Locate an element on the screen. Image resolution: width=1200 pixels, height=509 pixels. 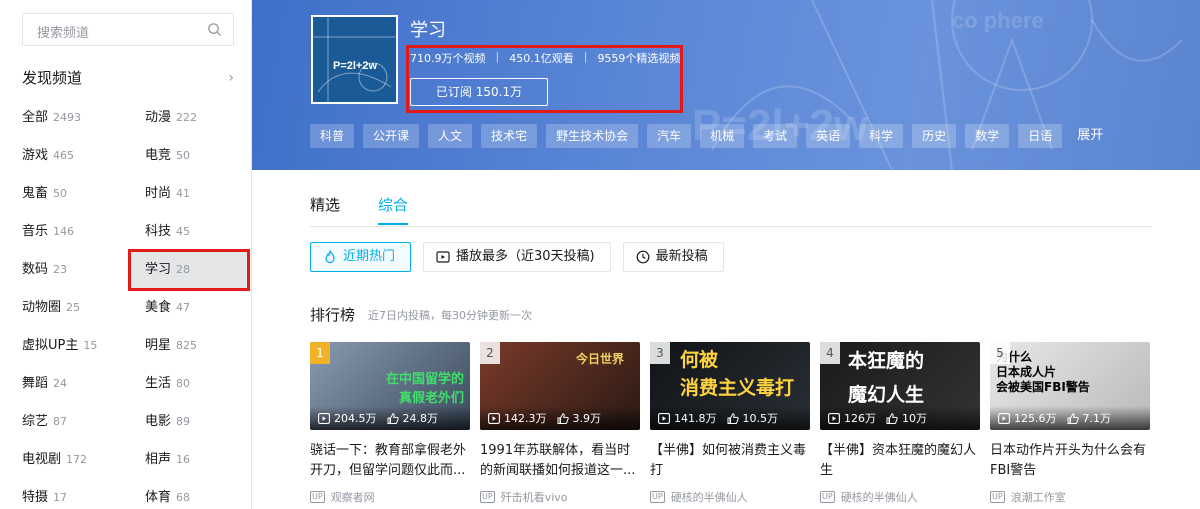
sidebar-item-category: 电影 89 is located at coordinates (190, 422).